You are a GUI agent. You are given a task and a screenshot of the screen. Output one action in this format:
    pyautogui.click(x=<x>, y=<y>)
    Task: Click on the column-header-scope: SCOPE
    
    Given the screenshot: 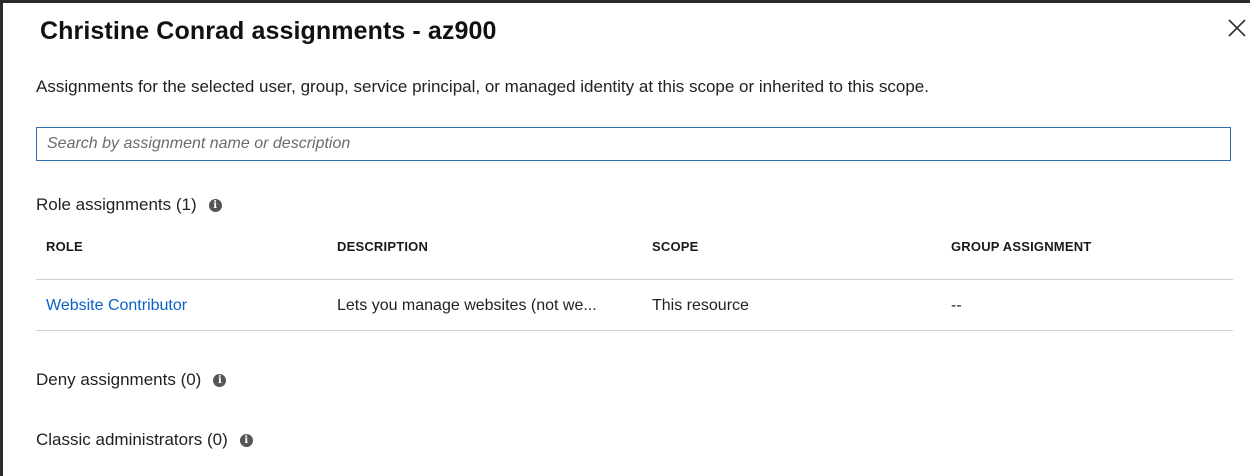 What is the action you would take?
    pyautogui.click(x=675, y=246)
    